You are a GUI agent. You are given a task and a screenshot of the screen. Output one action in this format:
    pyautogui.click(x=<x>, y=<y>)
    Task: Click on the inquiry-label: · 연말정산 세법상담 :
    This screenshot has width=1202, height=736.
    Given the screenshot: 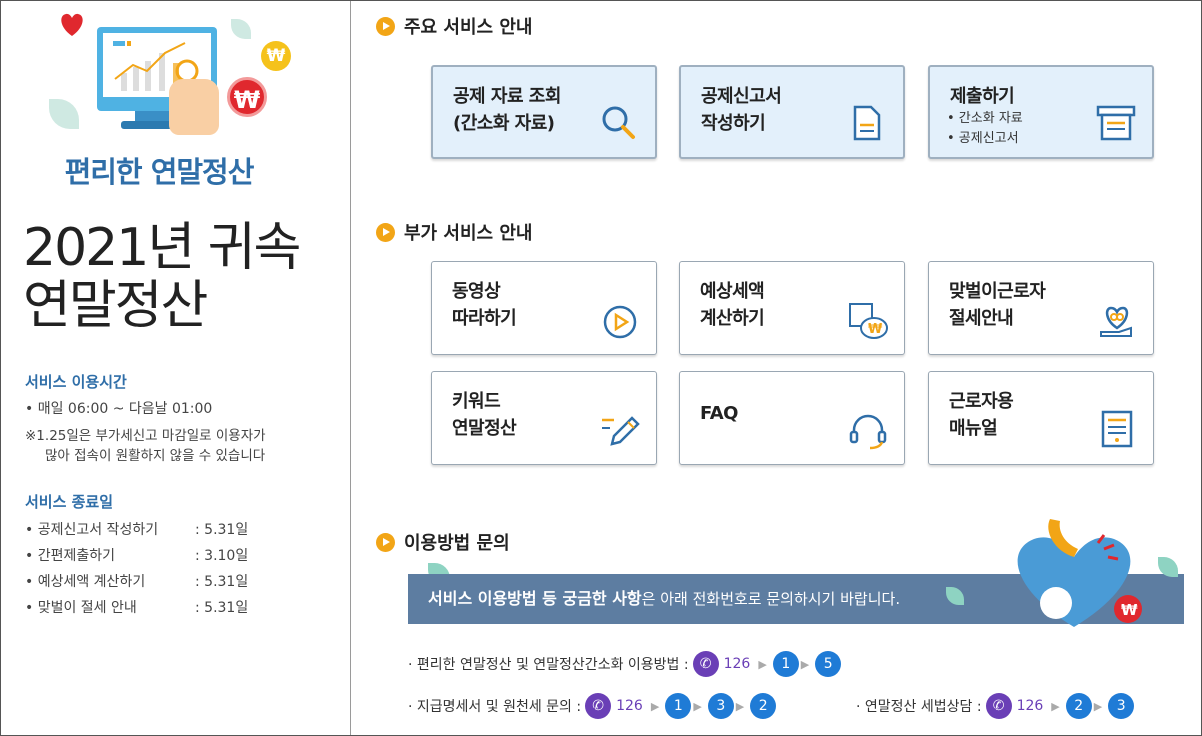 What is the action you would take?
    pyautogui.click(x=919, y=707)
    